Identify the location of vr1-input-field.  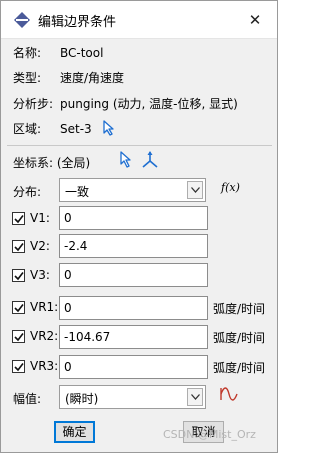
(133, 308).